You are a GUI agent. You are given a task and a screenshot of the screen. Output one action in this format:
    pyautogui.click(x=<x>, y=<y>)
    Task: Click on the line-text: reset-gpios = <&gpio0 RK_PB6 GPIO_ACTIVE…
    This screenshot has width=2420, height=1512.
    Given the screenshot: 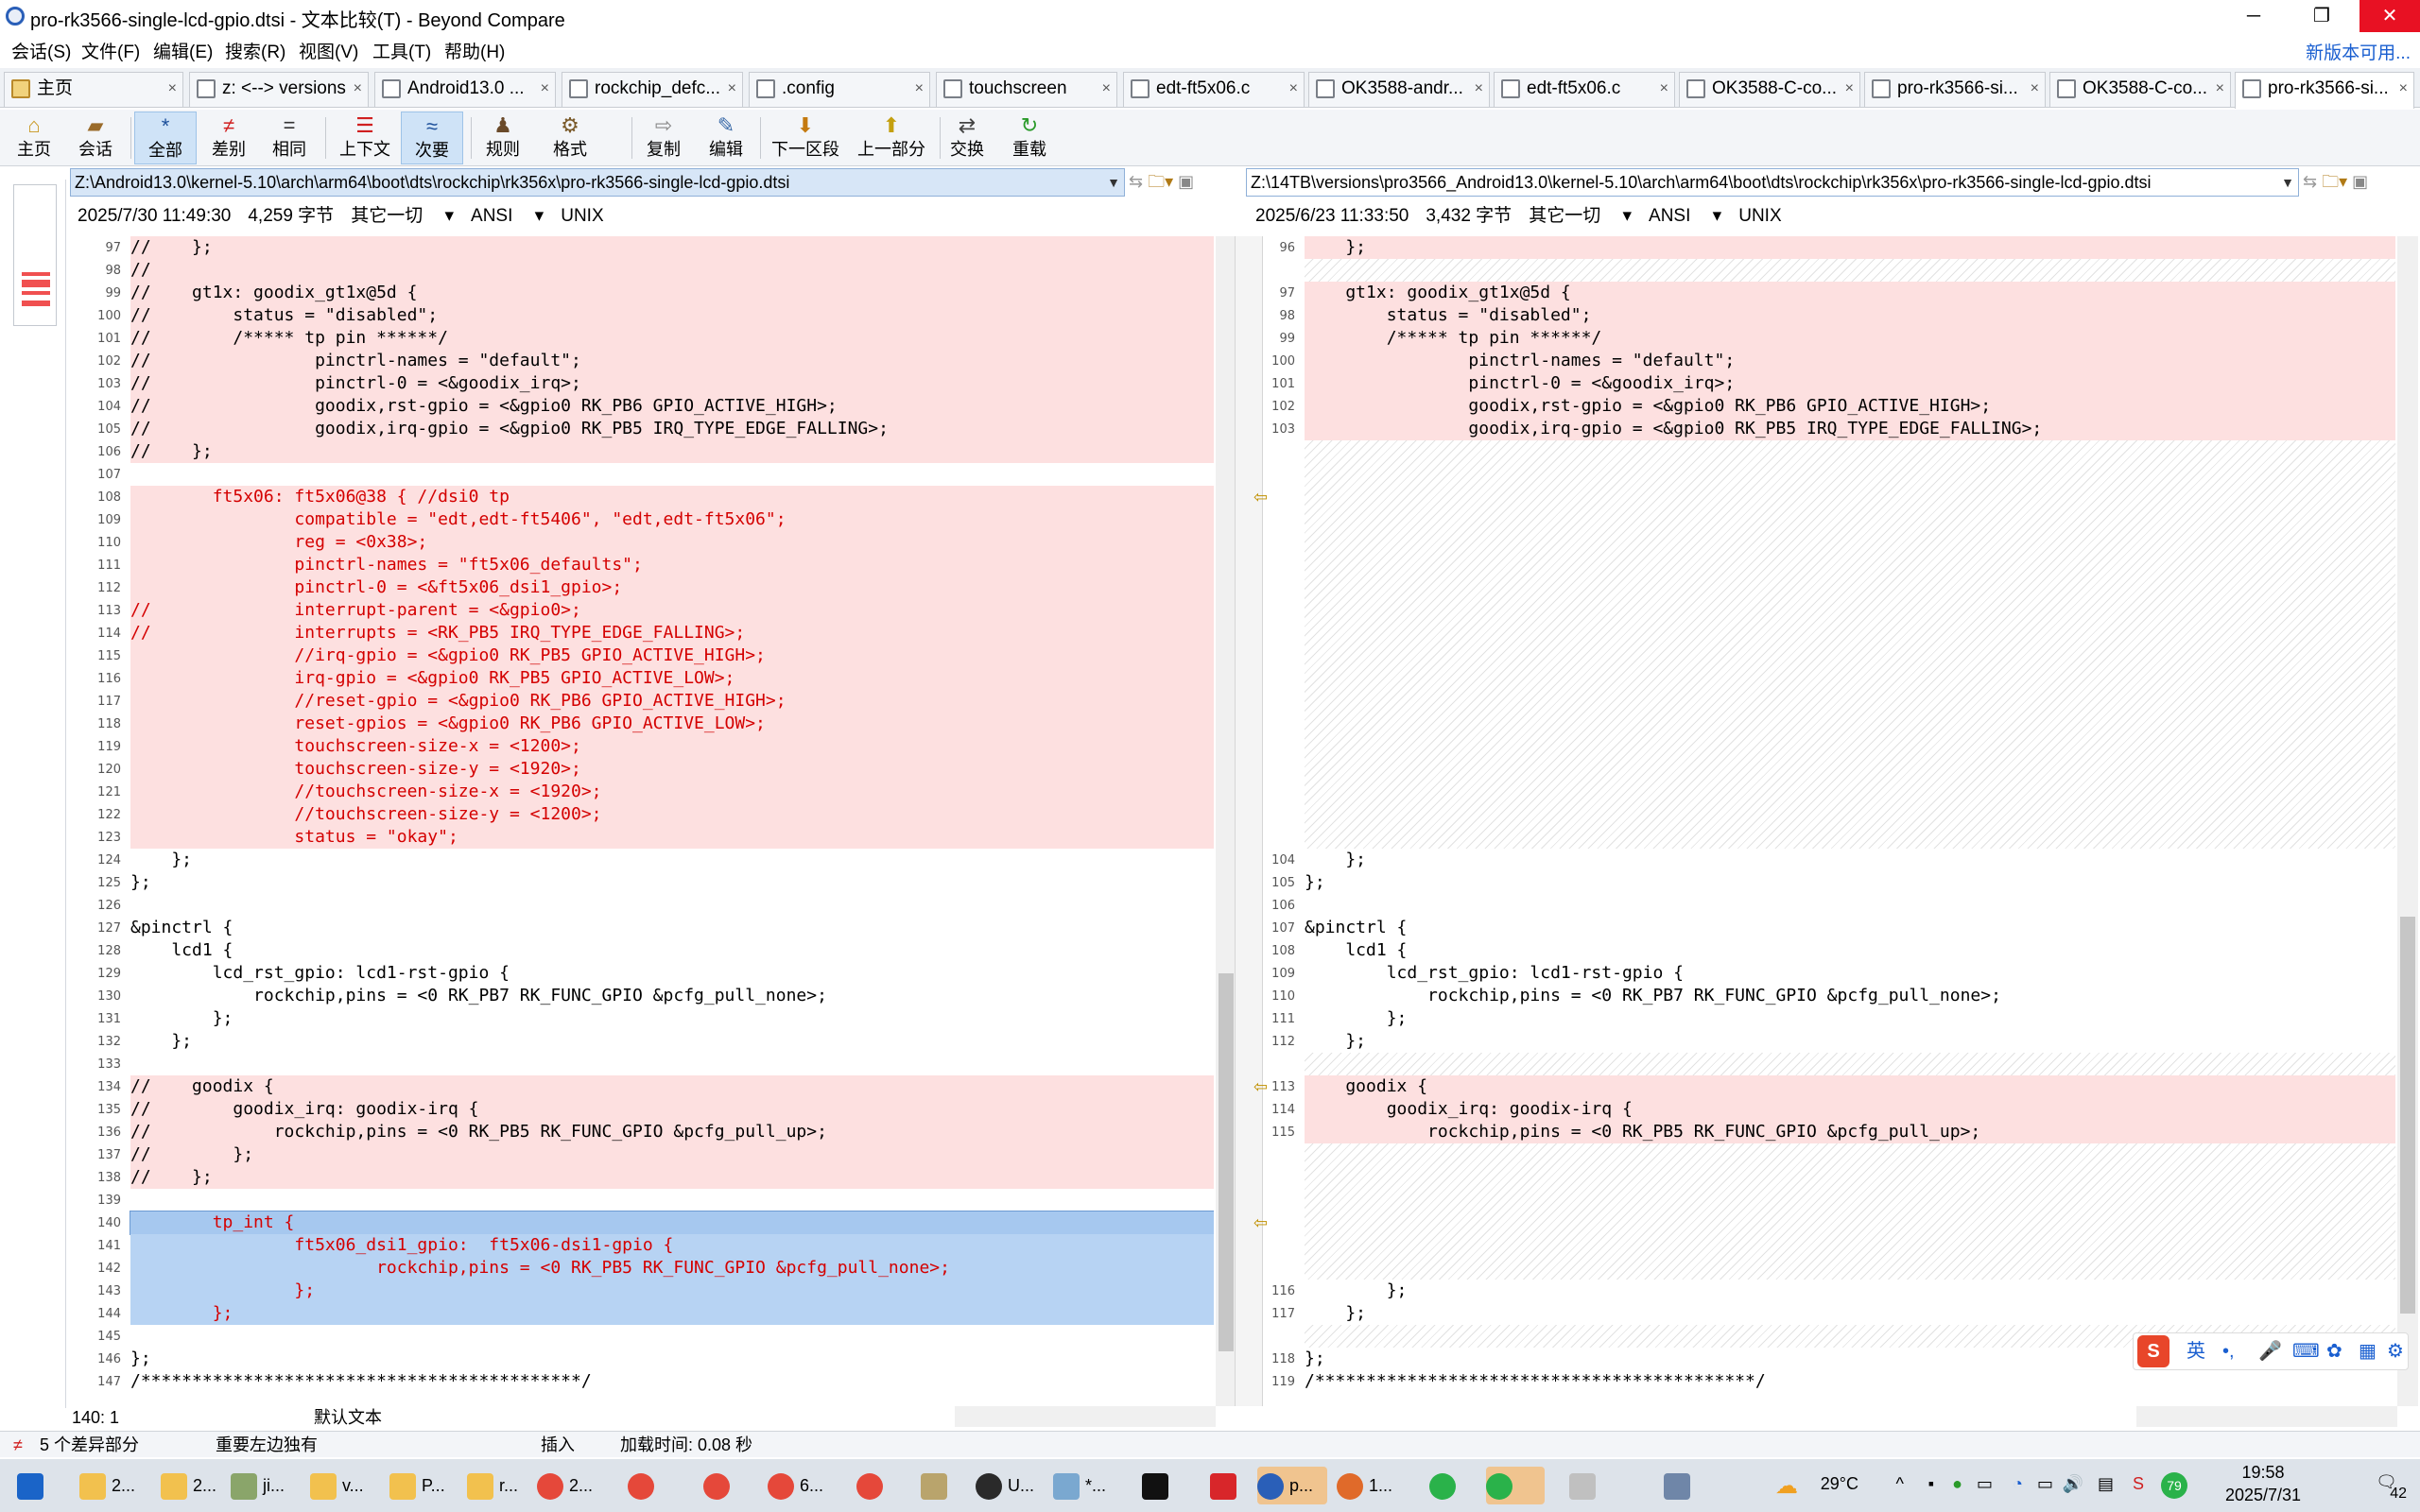 What is the action you would take?
    pyautogui.click(x=672, y=724)
    